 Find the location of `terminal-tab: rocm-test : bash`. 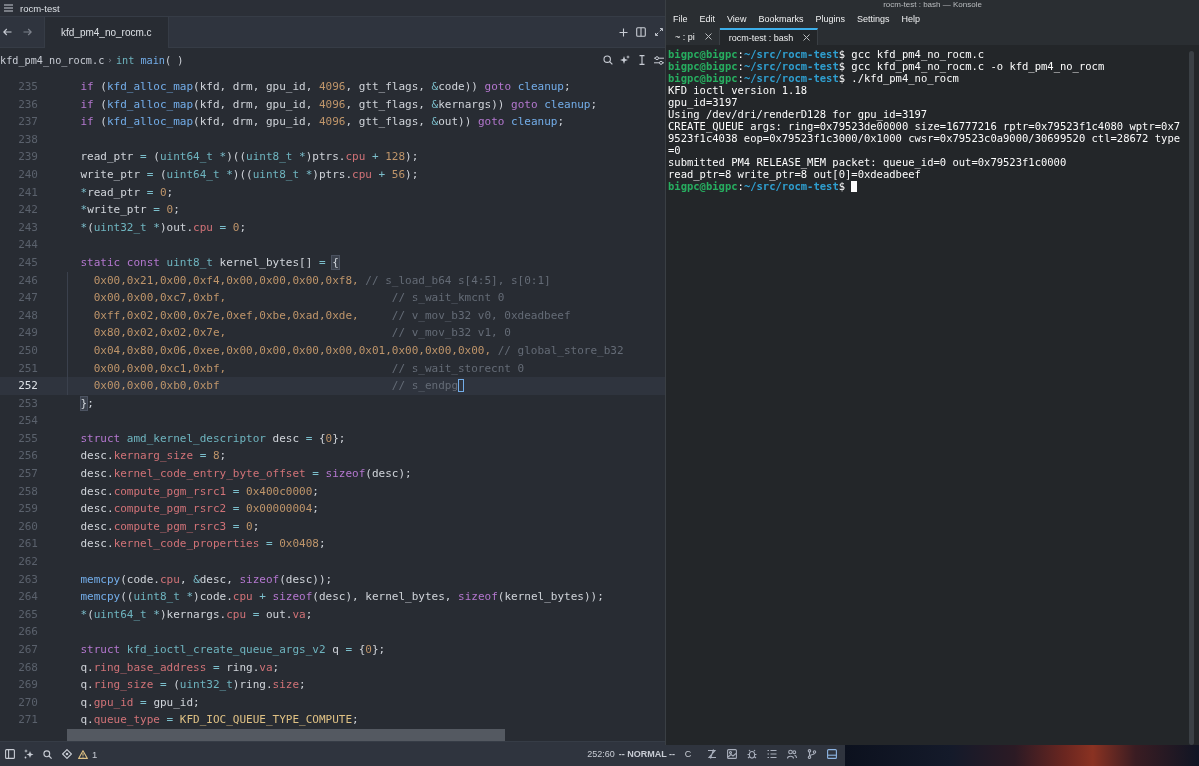

terminal-tab: rocm-test : bash is located at coordinates (769, 36).